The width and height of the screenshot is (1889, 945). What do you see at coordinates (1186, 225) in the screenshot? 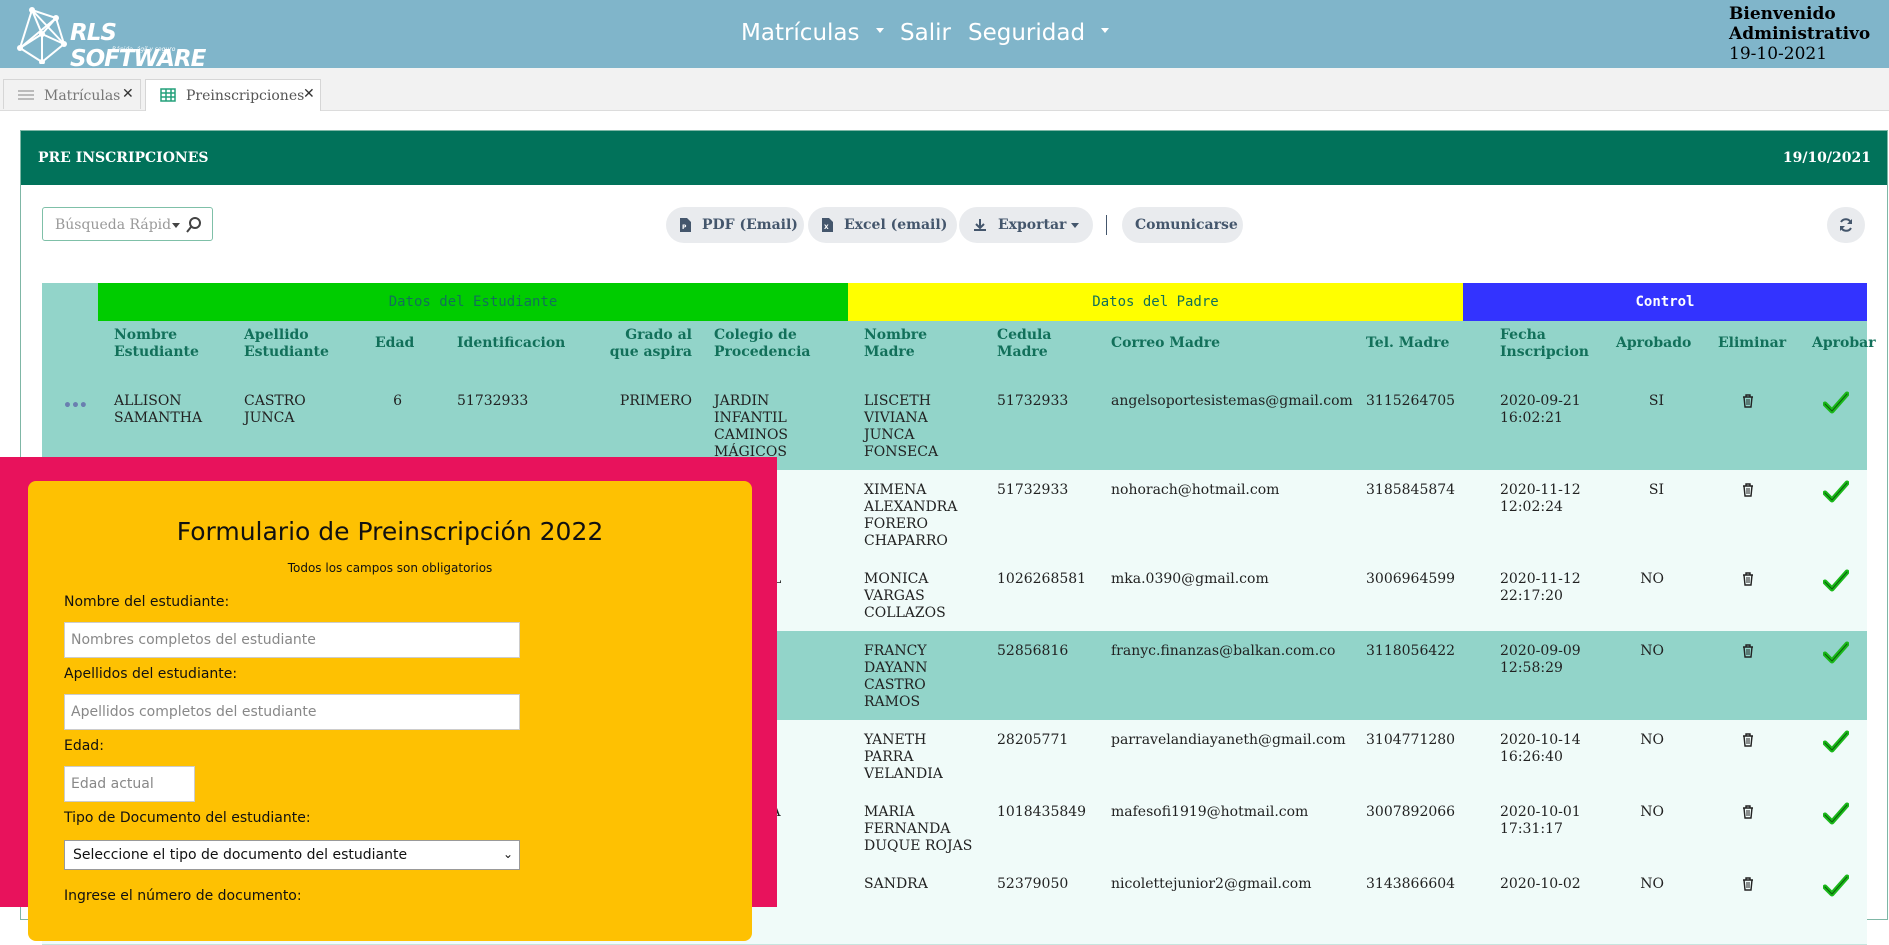
I see `communicate-label: Comunicarse` at bounding box center [1186, 225].